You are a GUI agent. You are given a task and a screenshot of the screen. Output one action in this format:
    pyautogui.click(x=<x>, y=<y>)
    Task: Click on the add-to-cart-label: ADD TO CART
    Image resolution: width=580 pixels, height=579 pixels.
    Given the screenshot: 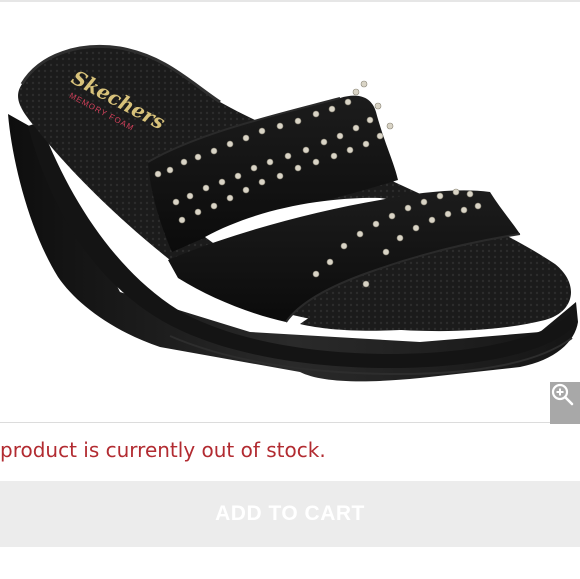 What is the action you would take?
    pyautogui.click(x=290, y=513)
    